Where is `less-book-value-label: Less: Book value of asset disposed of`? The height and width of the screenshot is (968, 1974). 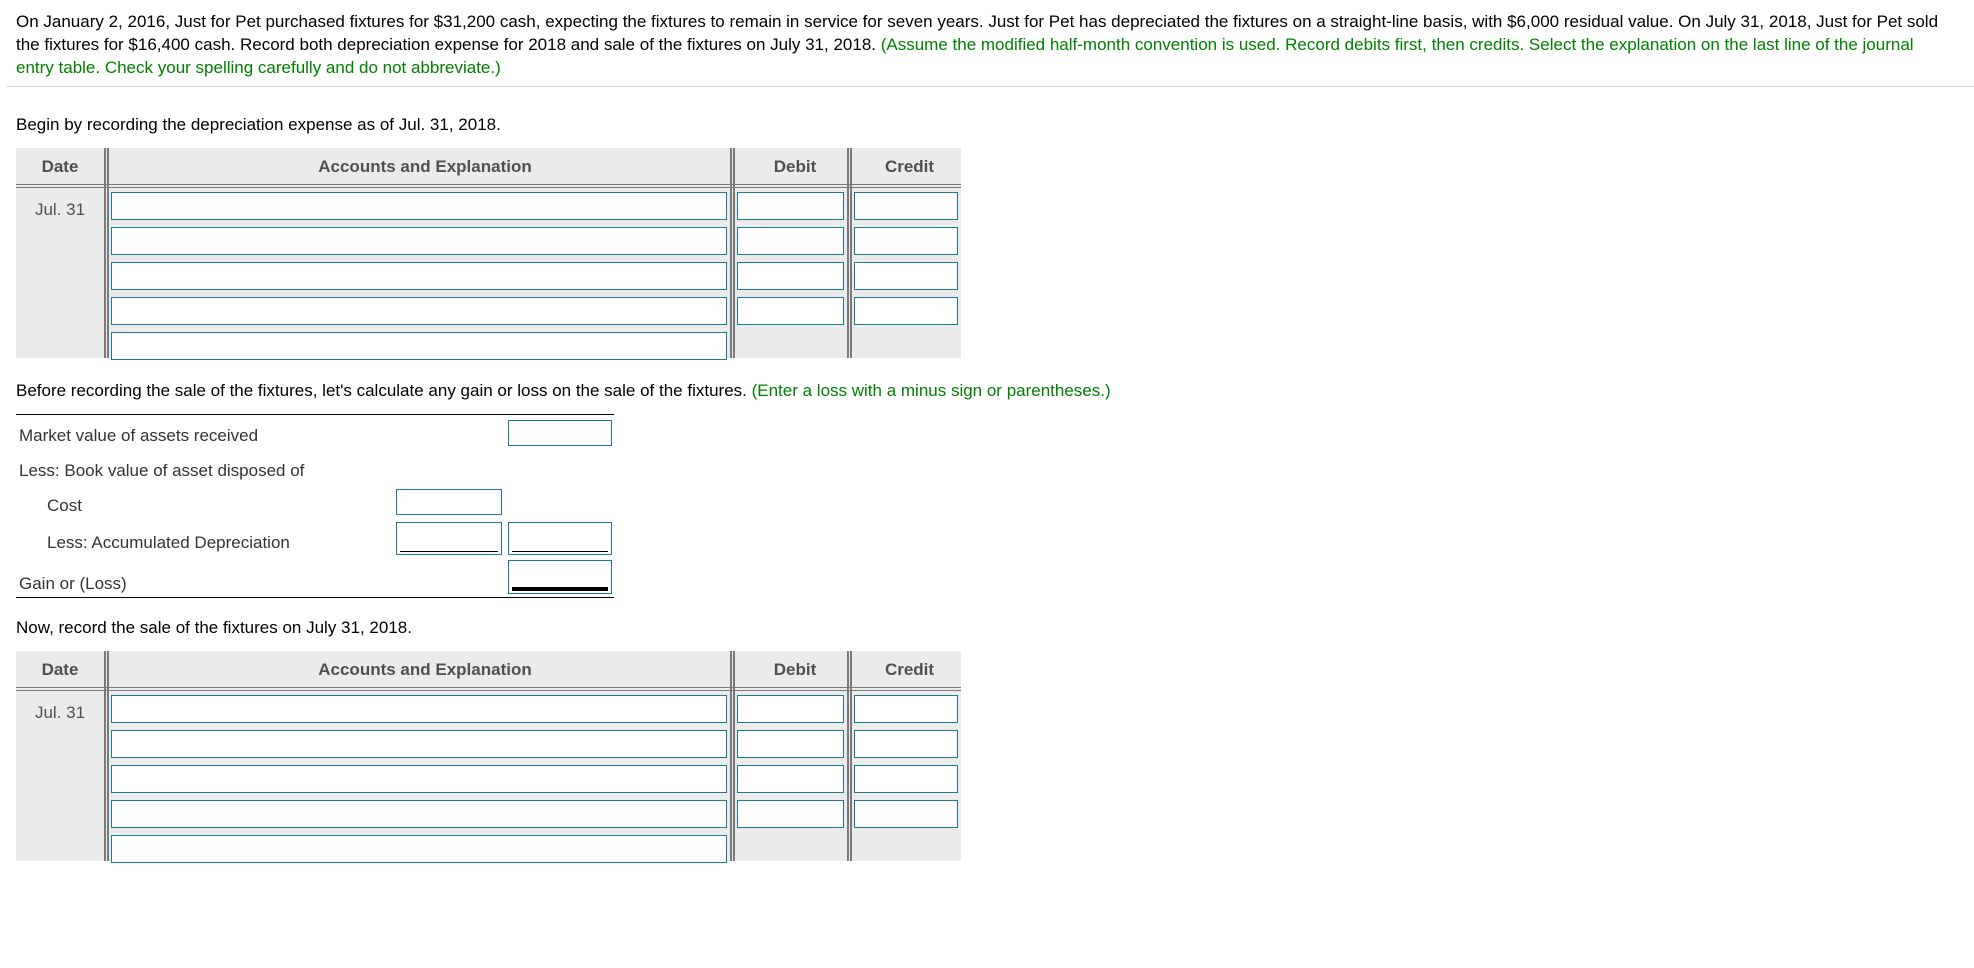 less-book-value-label: Less: Book value of asset disposed of is located at coordinates (162, 470).